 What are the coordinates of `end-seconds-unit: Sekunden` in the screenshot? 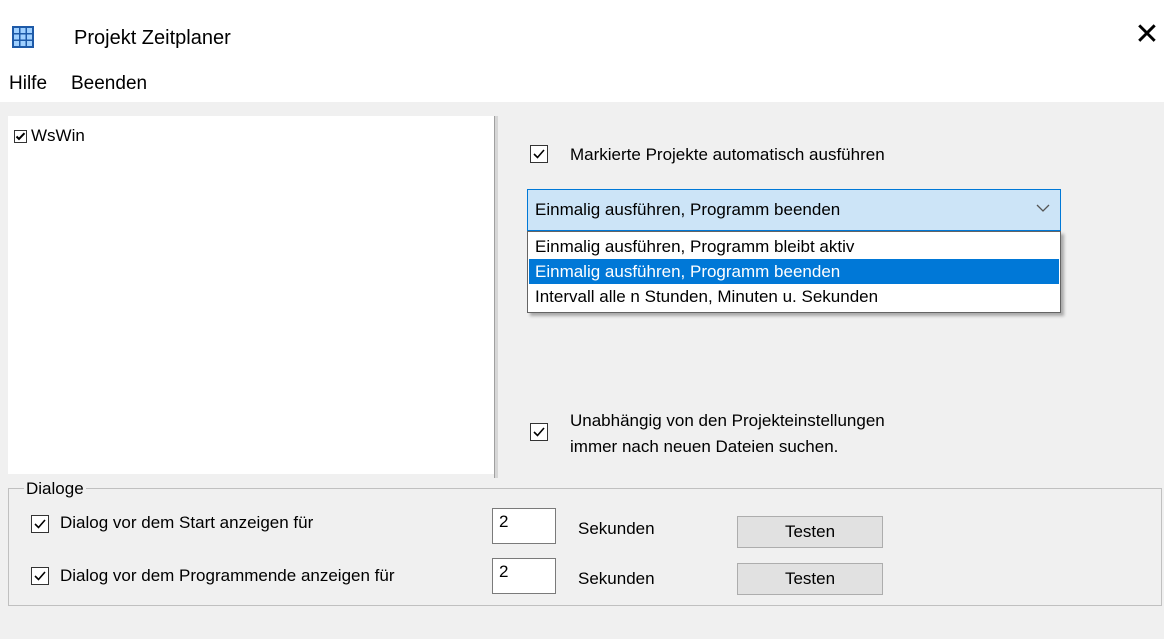 It's located at (616, 578).